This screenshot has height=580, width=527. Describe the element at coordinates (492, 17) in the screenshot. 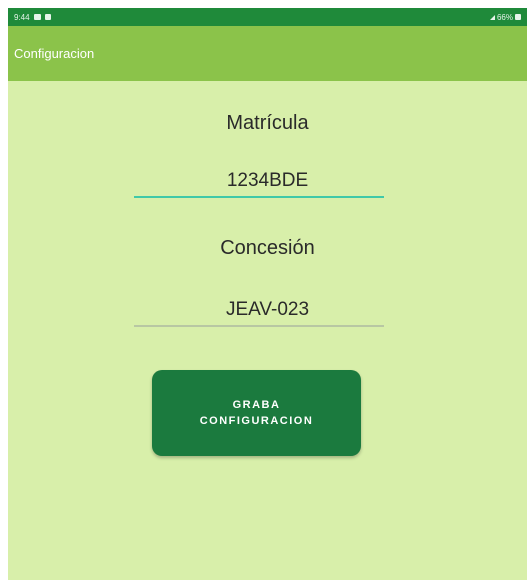

I see `signal-icon` at that location.